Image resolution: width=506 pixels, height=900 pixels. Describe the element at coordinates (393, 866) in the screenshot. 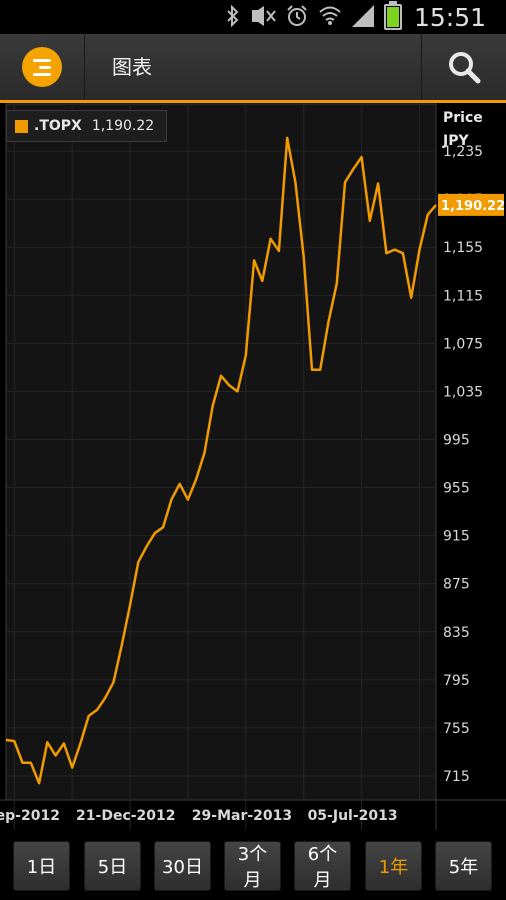

I see `period-button-1y: 1年` at that location.